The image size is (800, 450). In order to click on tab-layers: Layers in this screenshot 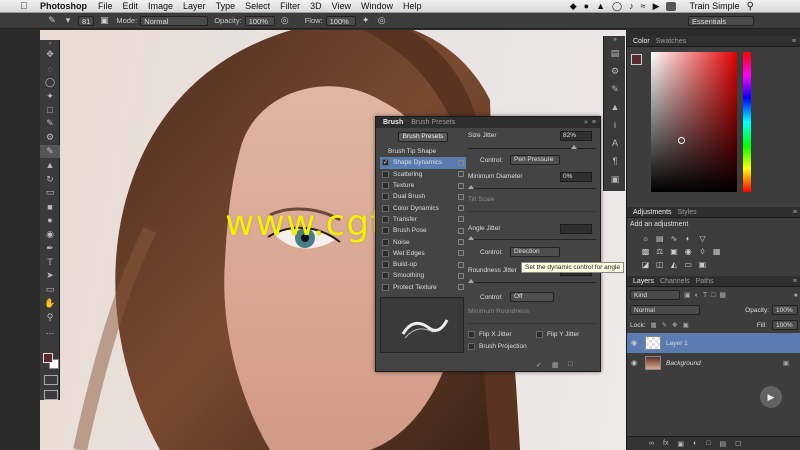, I will do `click(643, 281)`.